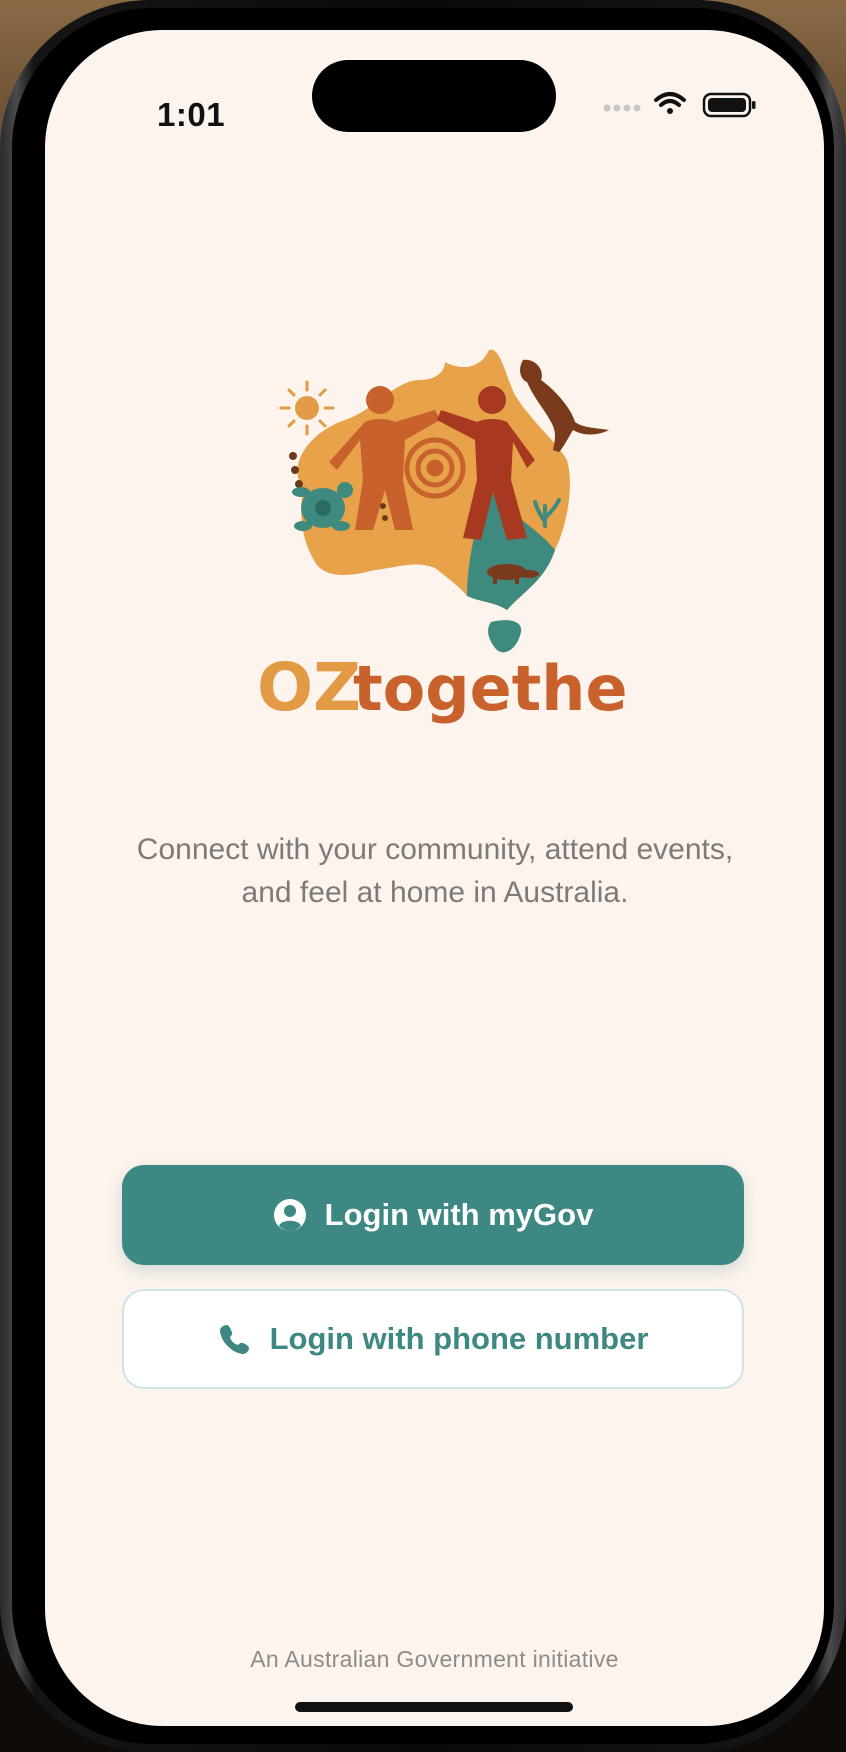  Describe the element at coordinates (235, 1339) in the screenshot. I see `phone-icon` at that location.